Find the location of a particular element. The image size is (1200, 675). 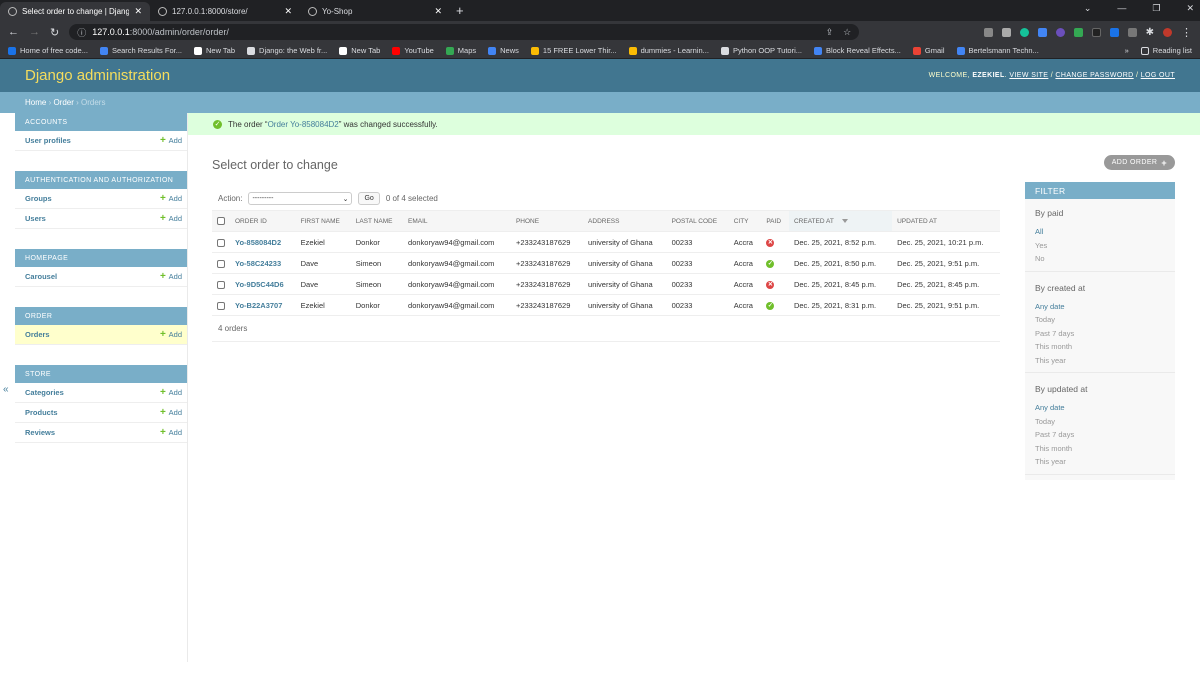

column-header: Address is located at coordinates (625, 221).